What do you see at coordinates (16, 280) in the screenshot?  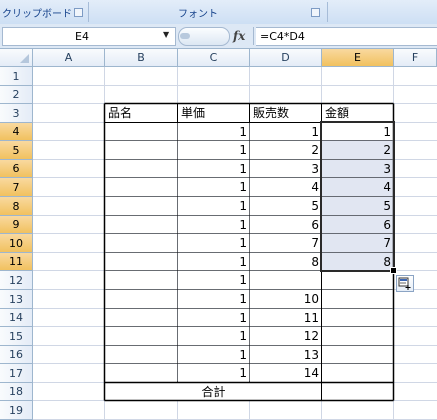 I see `row-header-12: 12` at bounding box center [16, 280].